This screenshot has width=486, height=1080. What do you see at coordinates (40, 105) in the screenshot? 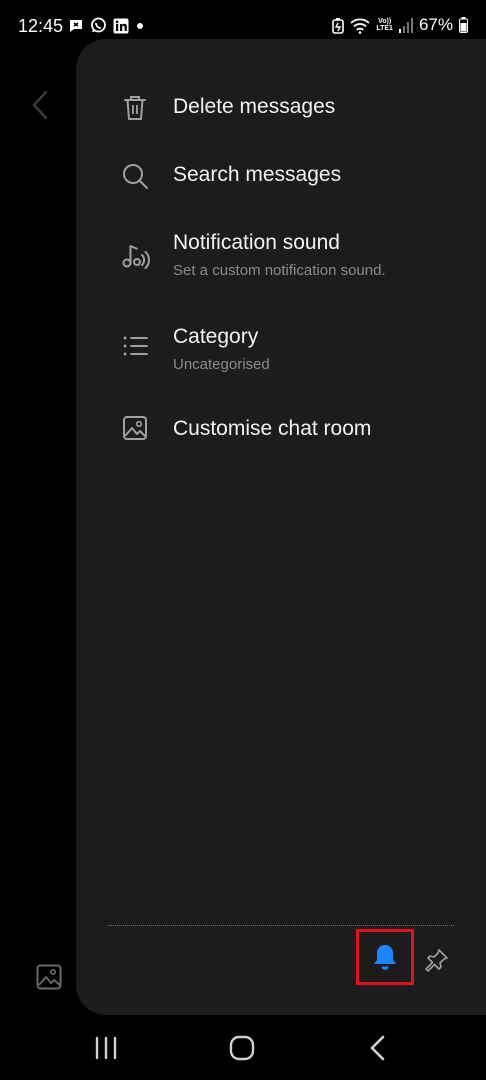
I see `background-back-icon` at bounding box center [40, 105].